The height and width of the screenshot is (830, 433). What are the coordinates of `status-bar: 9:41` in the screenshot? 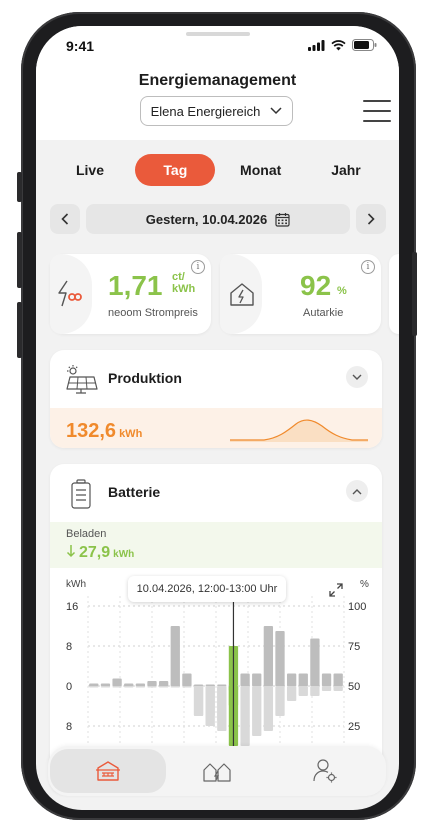 It's located at (217, 46).